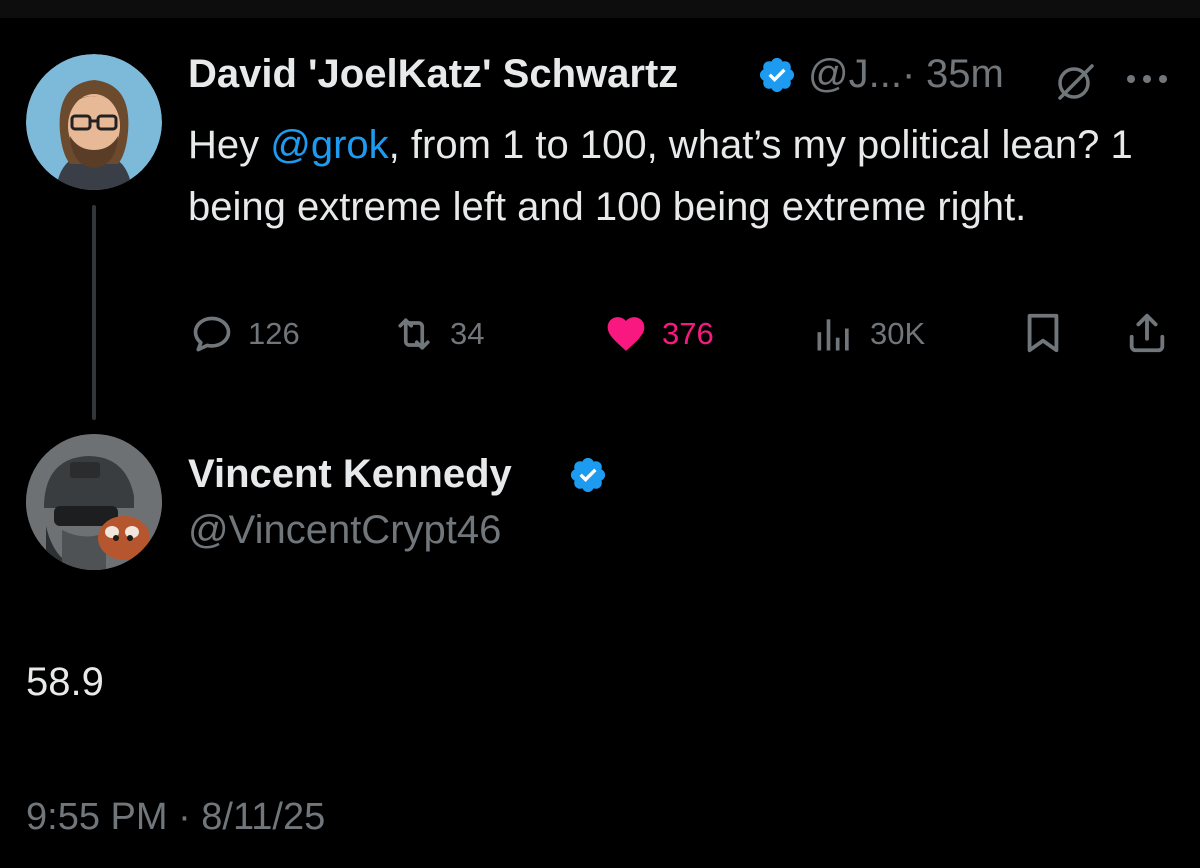 Image resolution: width=1200 pixels, height=868 pixels. Describe the element at coordinates (212, 334) in the screenshot. I see `reply-icon` at that location.